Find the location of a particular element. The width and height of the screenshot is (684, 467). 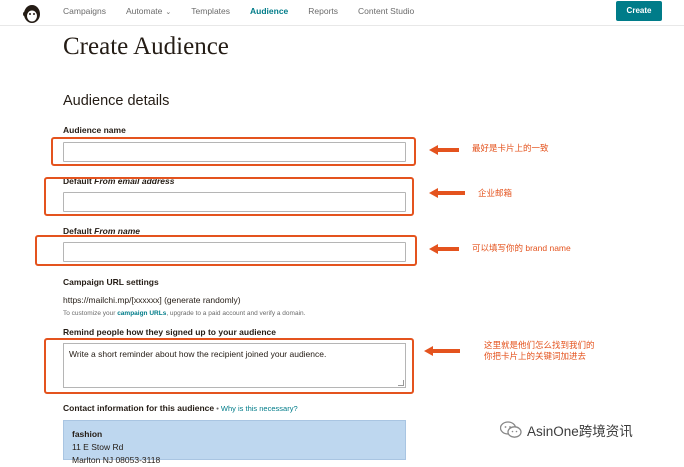

watermark-text: AsinOne跨境资讯 is located at coordinates (580, 431).